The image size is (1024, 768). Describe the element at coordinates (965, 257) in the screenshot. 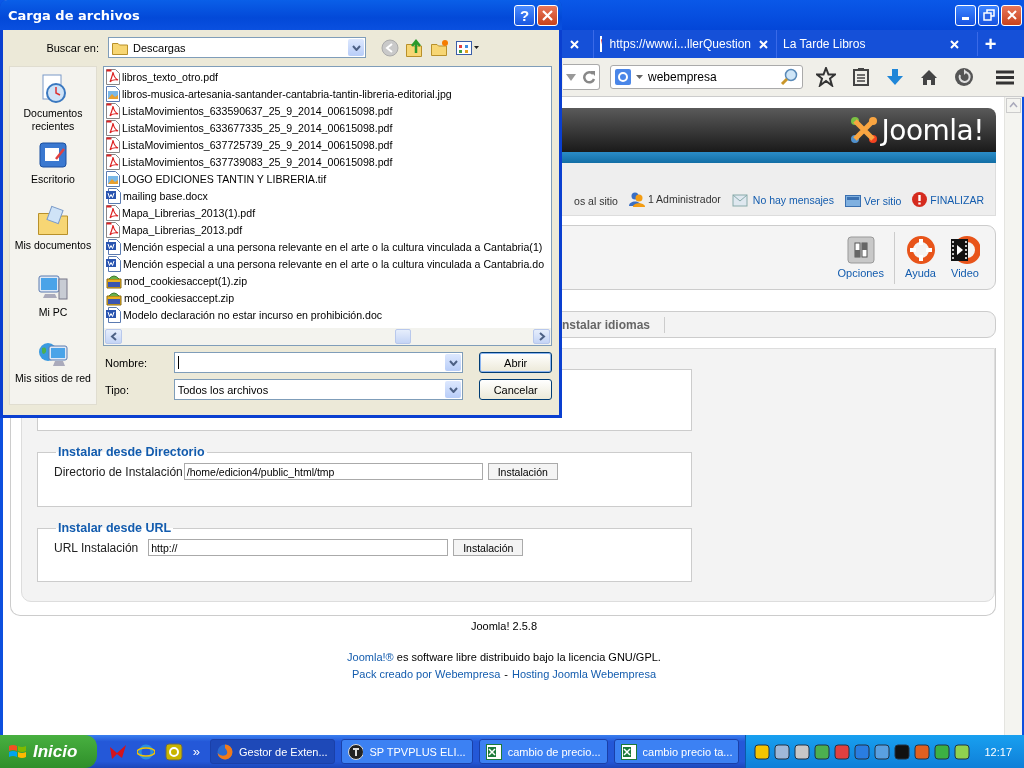

I see `toolbar-button: Video` at that location.